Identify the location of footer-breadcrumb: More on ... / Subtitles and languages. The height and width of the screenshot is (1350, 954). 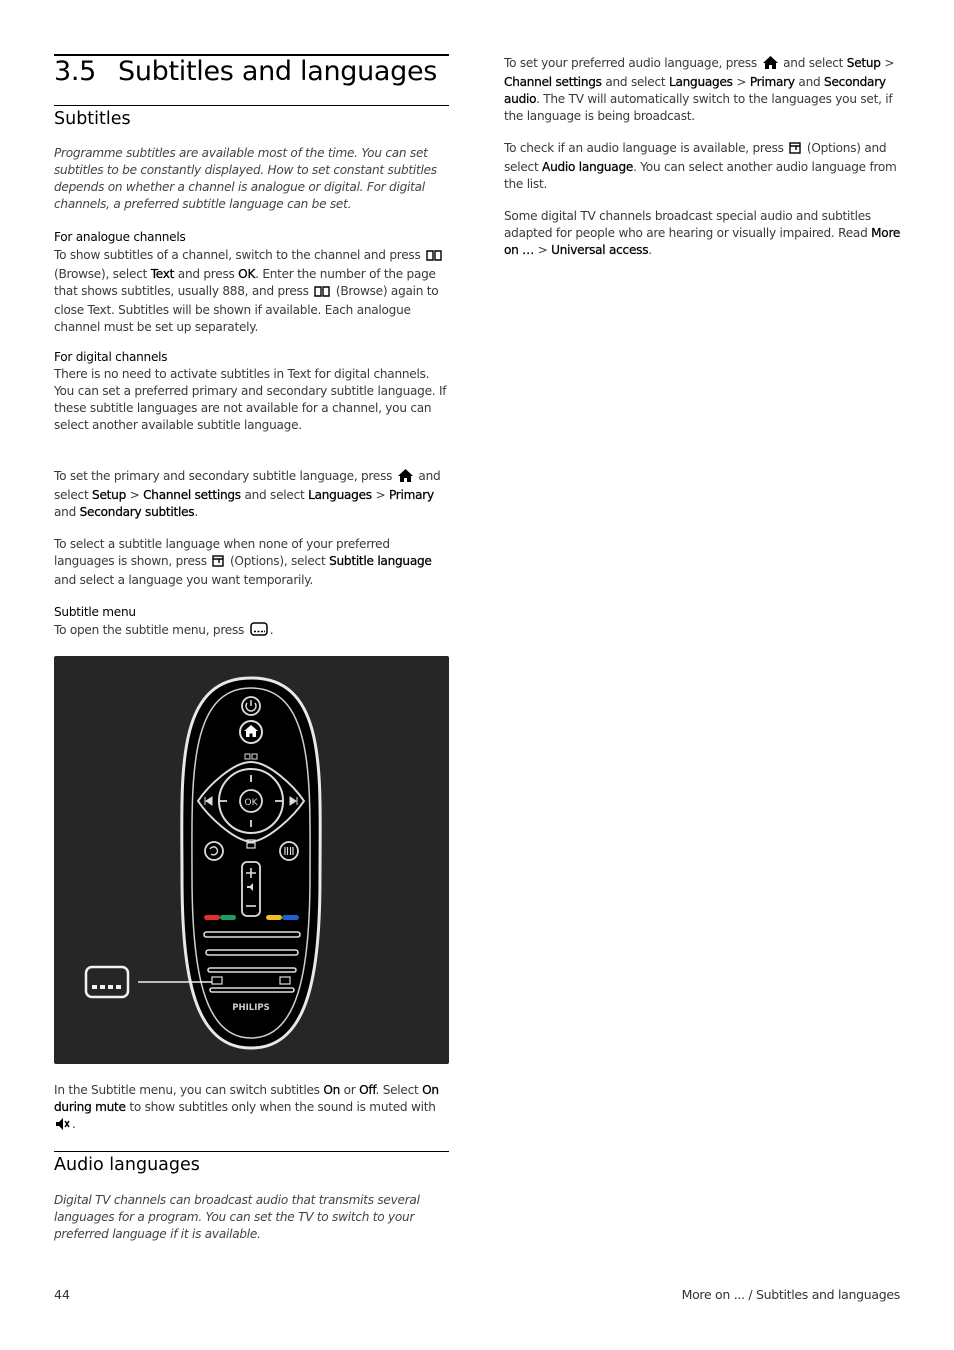
(791, 1294).